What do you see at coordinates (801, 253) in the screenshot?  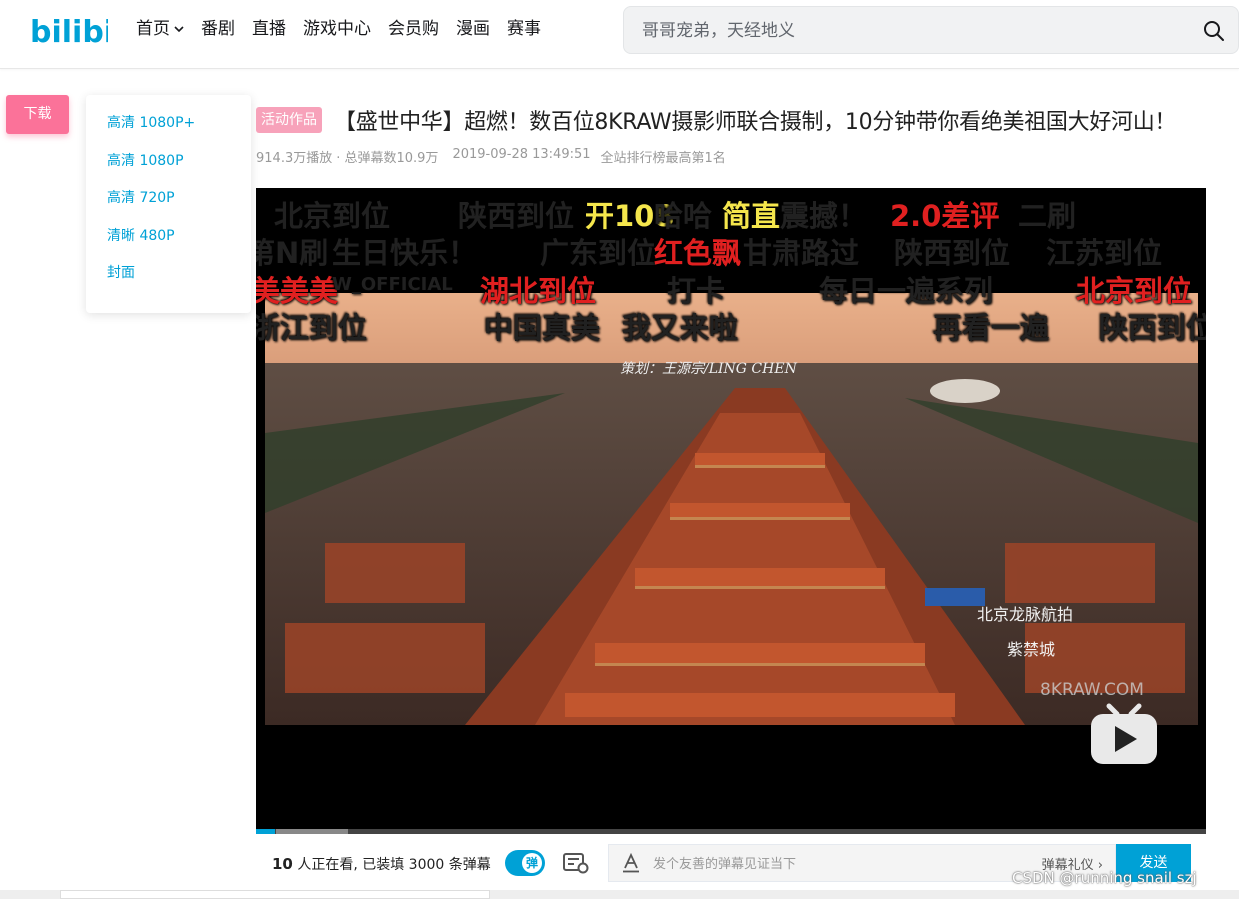 I see `danmaku-item: 甘肃路过` at bounding box center [801, 253].